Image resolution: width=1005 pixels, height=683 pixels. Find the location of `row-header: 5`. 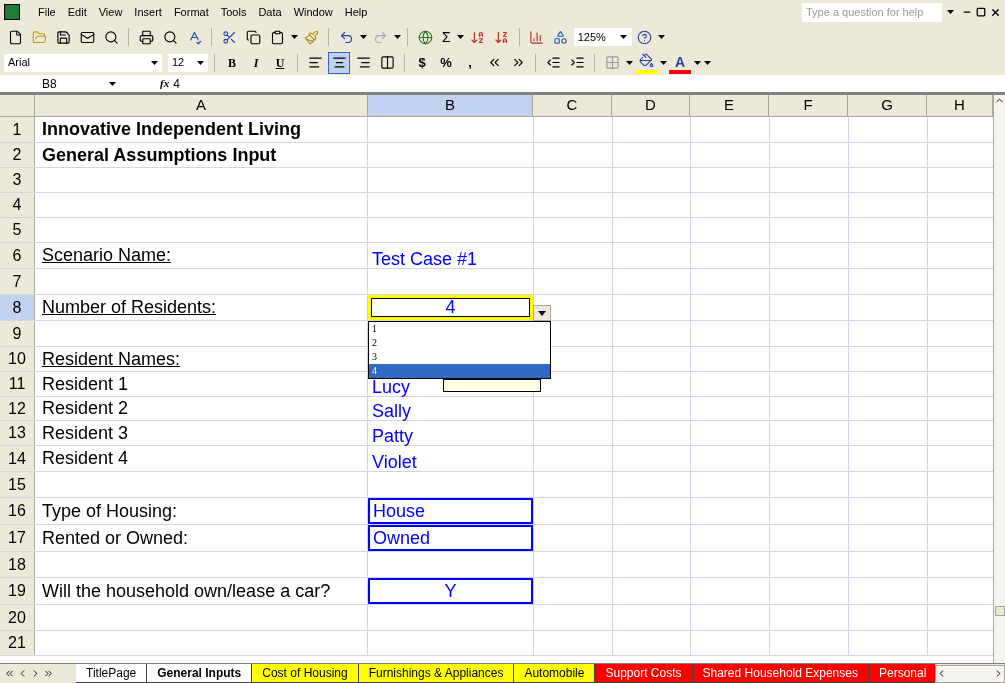

row-header: 5 is located at coordinates (17, 230).